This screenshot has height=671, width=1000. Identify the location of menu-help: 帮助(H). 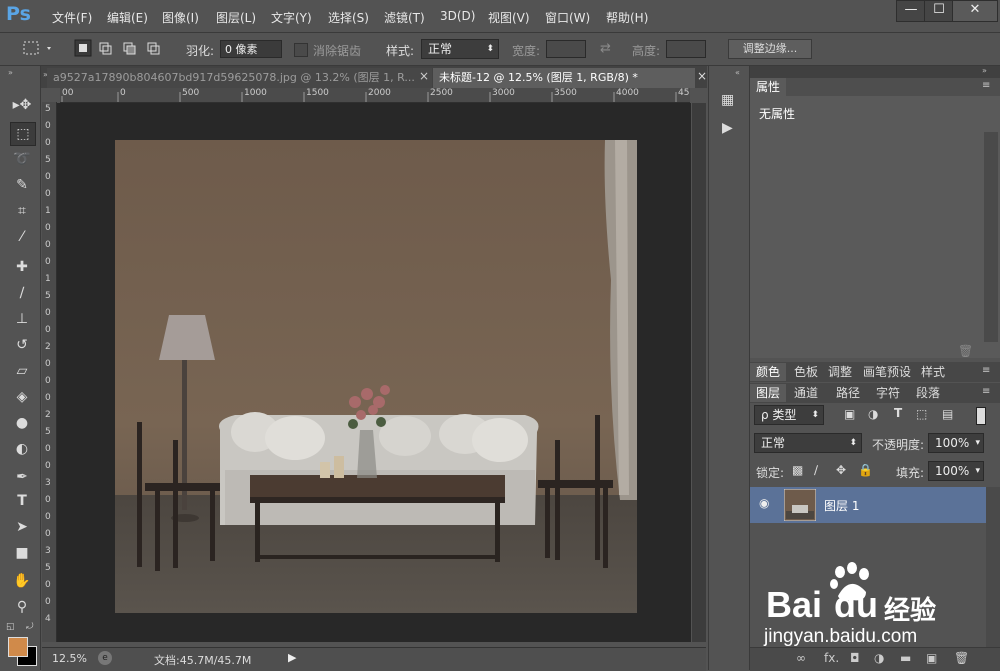
(627, 17).